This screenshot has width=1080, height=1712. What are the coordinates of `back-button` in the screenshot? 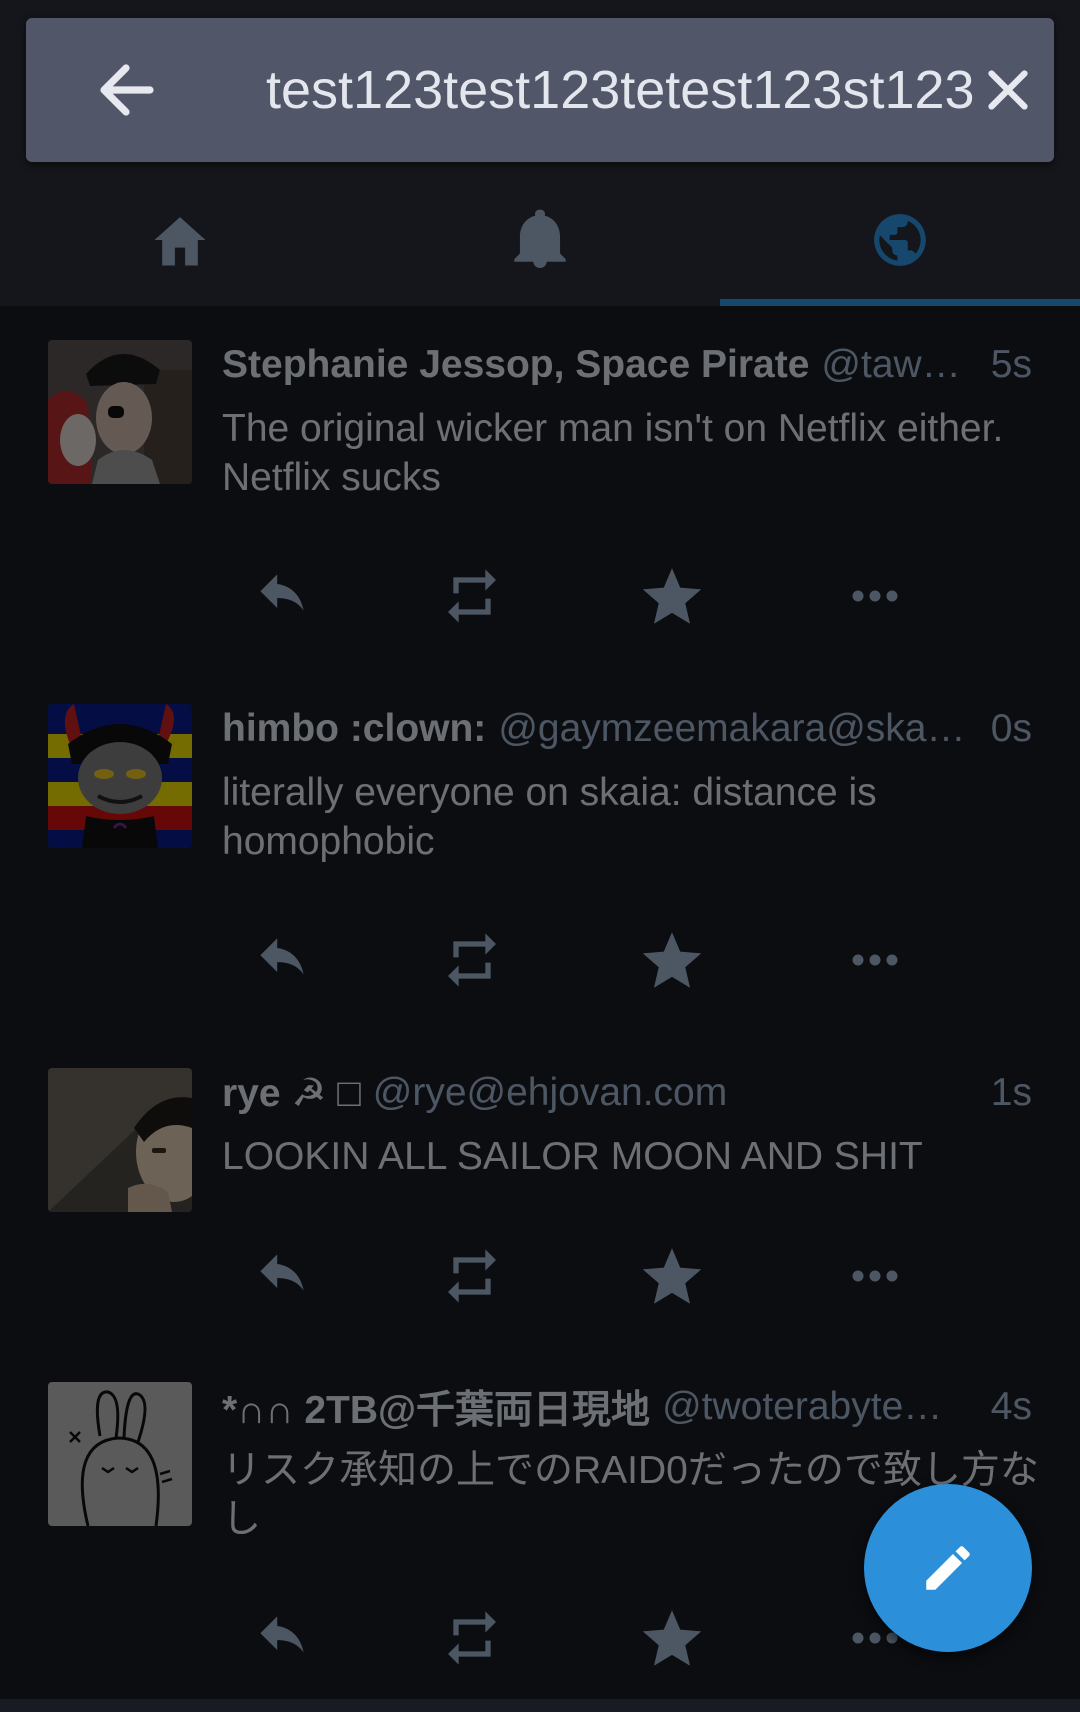 It's located at (126, 90).